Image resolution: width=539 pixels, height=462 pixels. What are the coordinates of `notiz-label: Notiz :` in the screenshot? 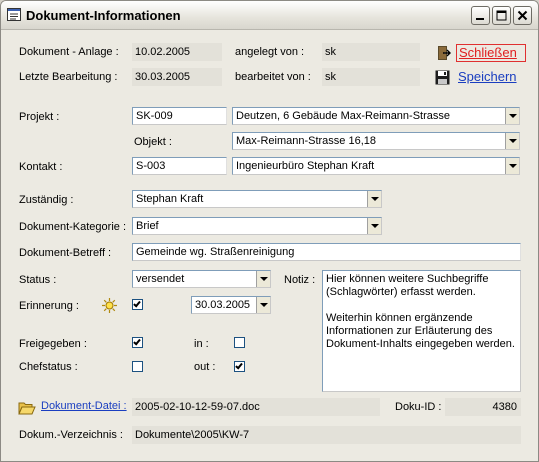 It's located at (300, 280).